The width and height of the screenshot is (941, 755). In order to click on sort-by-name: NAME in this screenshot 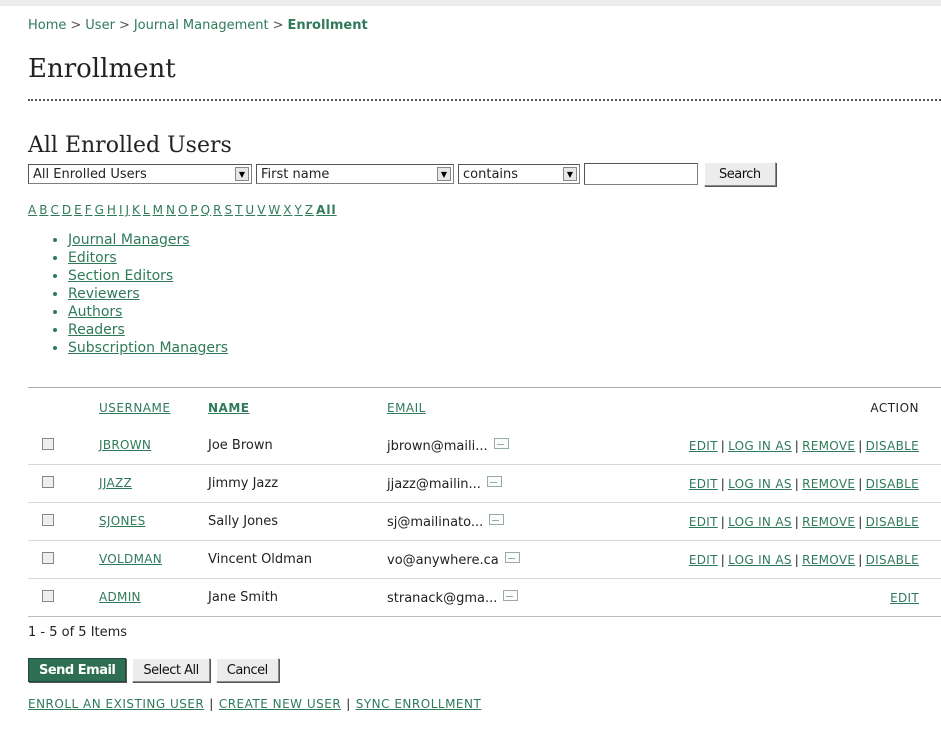, I will do `click(228, 408)`.